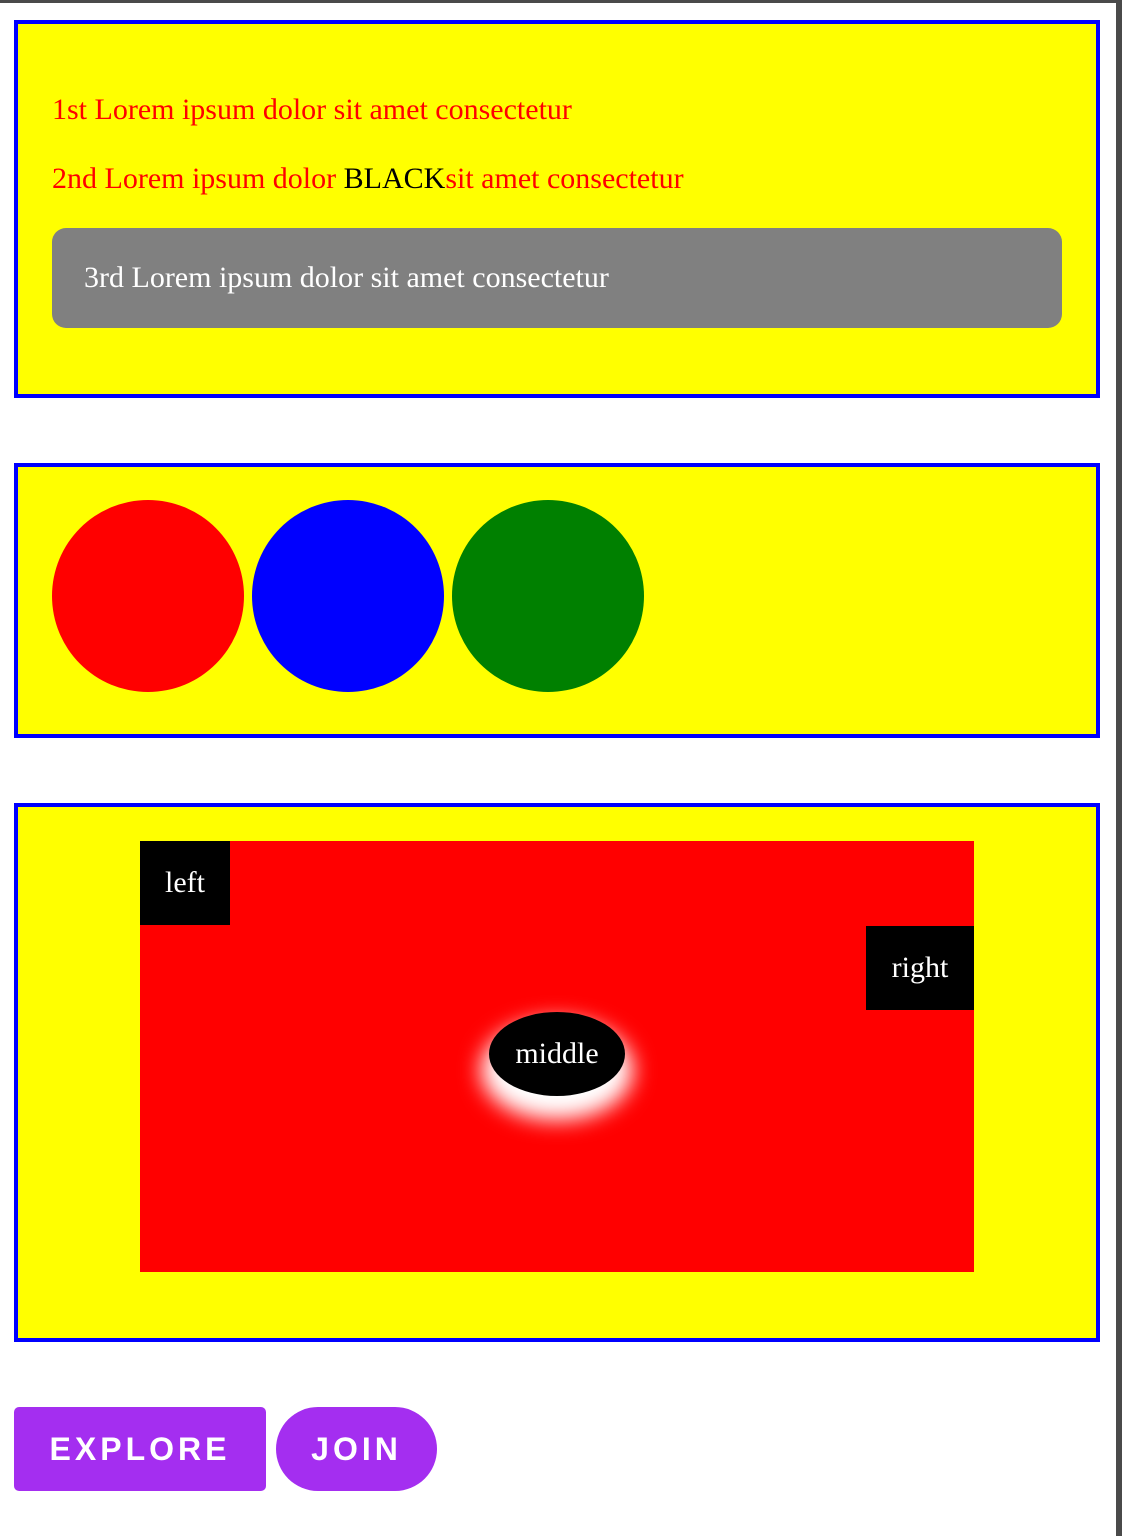 The height and width of the screenshot is (1536, 1122). Describe the element at coordinates (564, 178) in the screenshot. I see `second-line-part-2: sit amet consectetur` at that location.